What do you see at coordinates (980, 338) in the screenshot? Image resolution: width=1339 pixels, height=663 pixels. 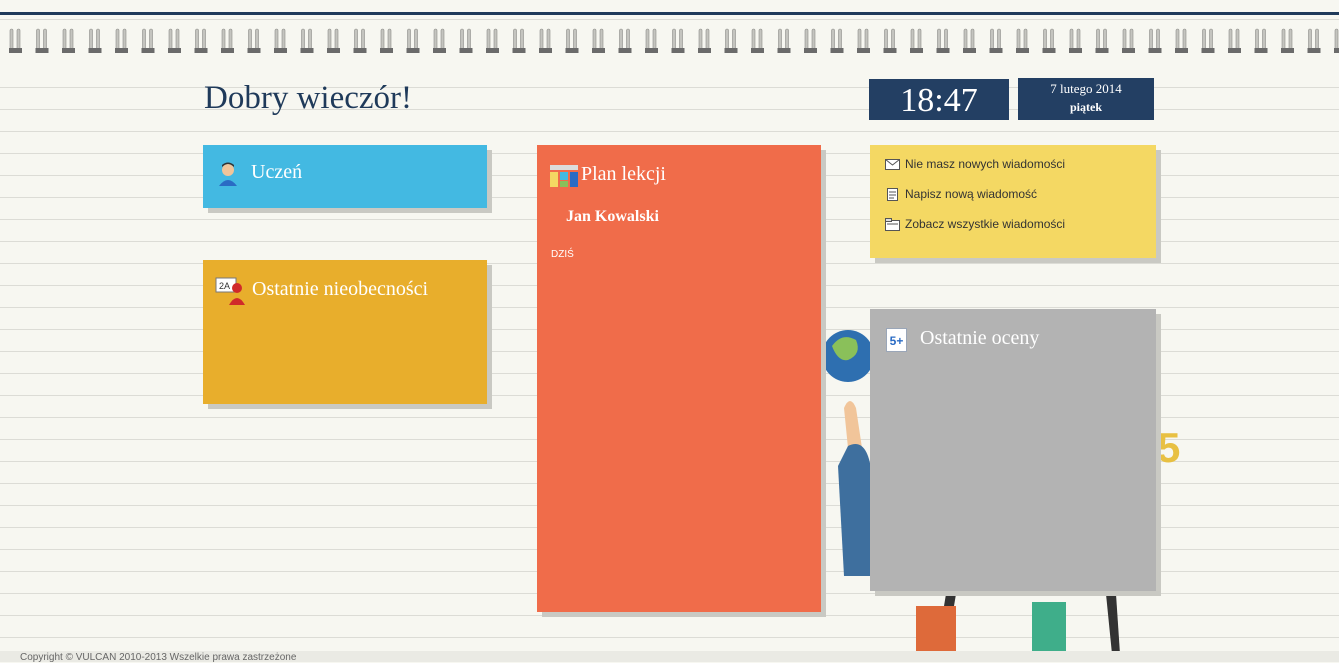 I see `grades-tile-title: Ostatnie oceny` at bounding box center [980, 338].